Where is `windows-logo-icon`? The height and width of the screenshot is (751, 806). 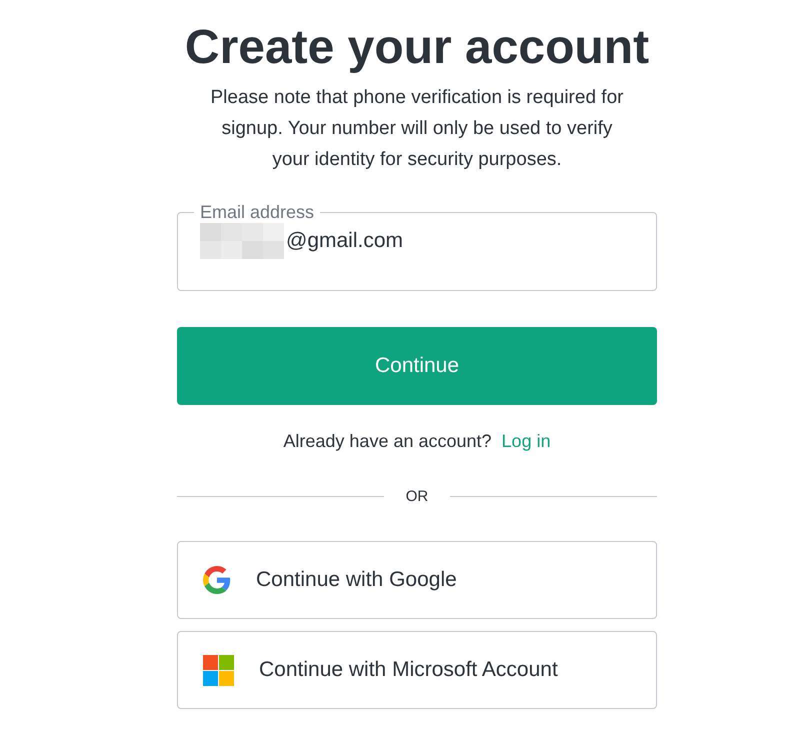
windows-logo-icon is located at coordinates (218, 670).